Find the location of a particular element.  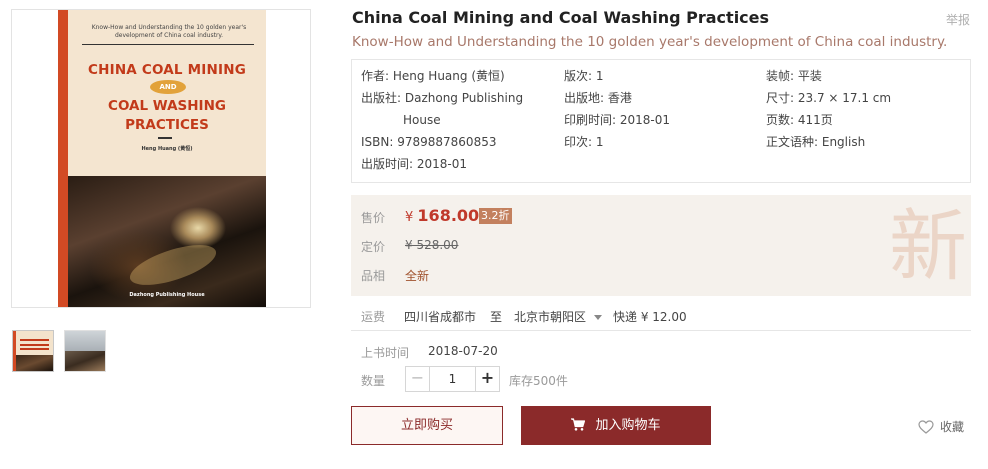

shipping-label: 运费 is located at coordinates (373, 317).